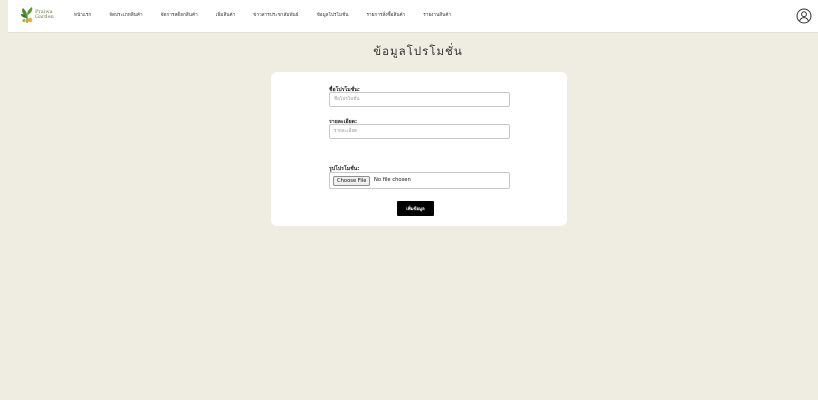 This screenshot has width=818, height=400. What do you see at coordinates (82, 15) in the screenshot?
I see `nav-item-home: หน้าแรก` at bounding box center [82, 15].